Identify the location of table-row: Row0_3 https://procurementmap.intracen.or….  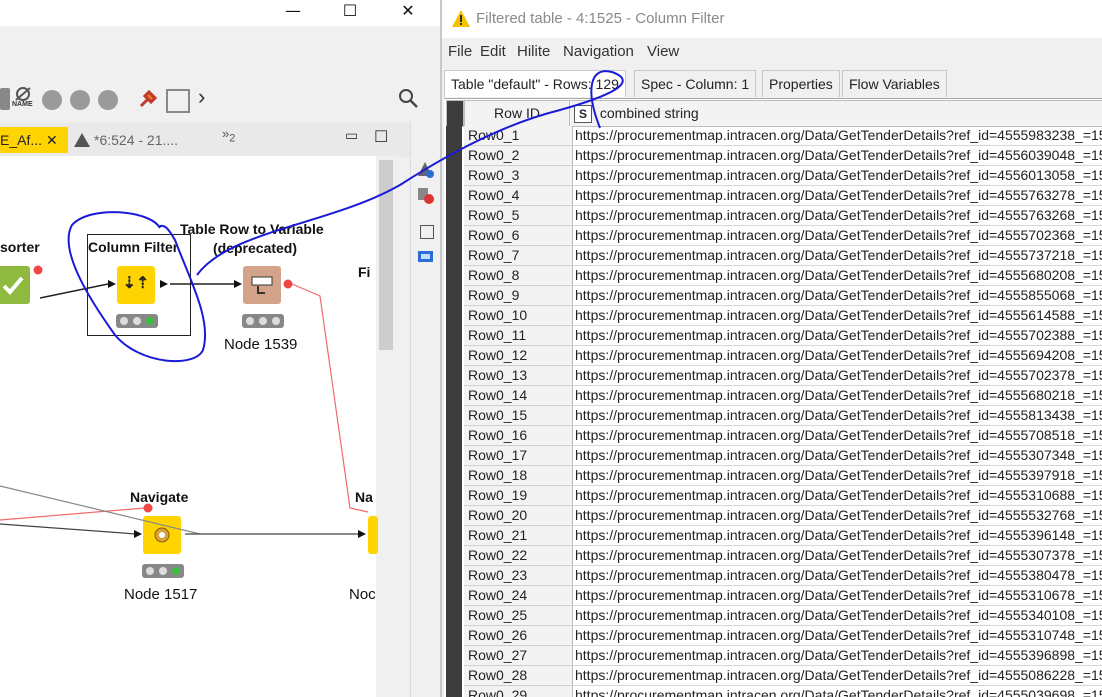
(774, 176).